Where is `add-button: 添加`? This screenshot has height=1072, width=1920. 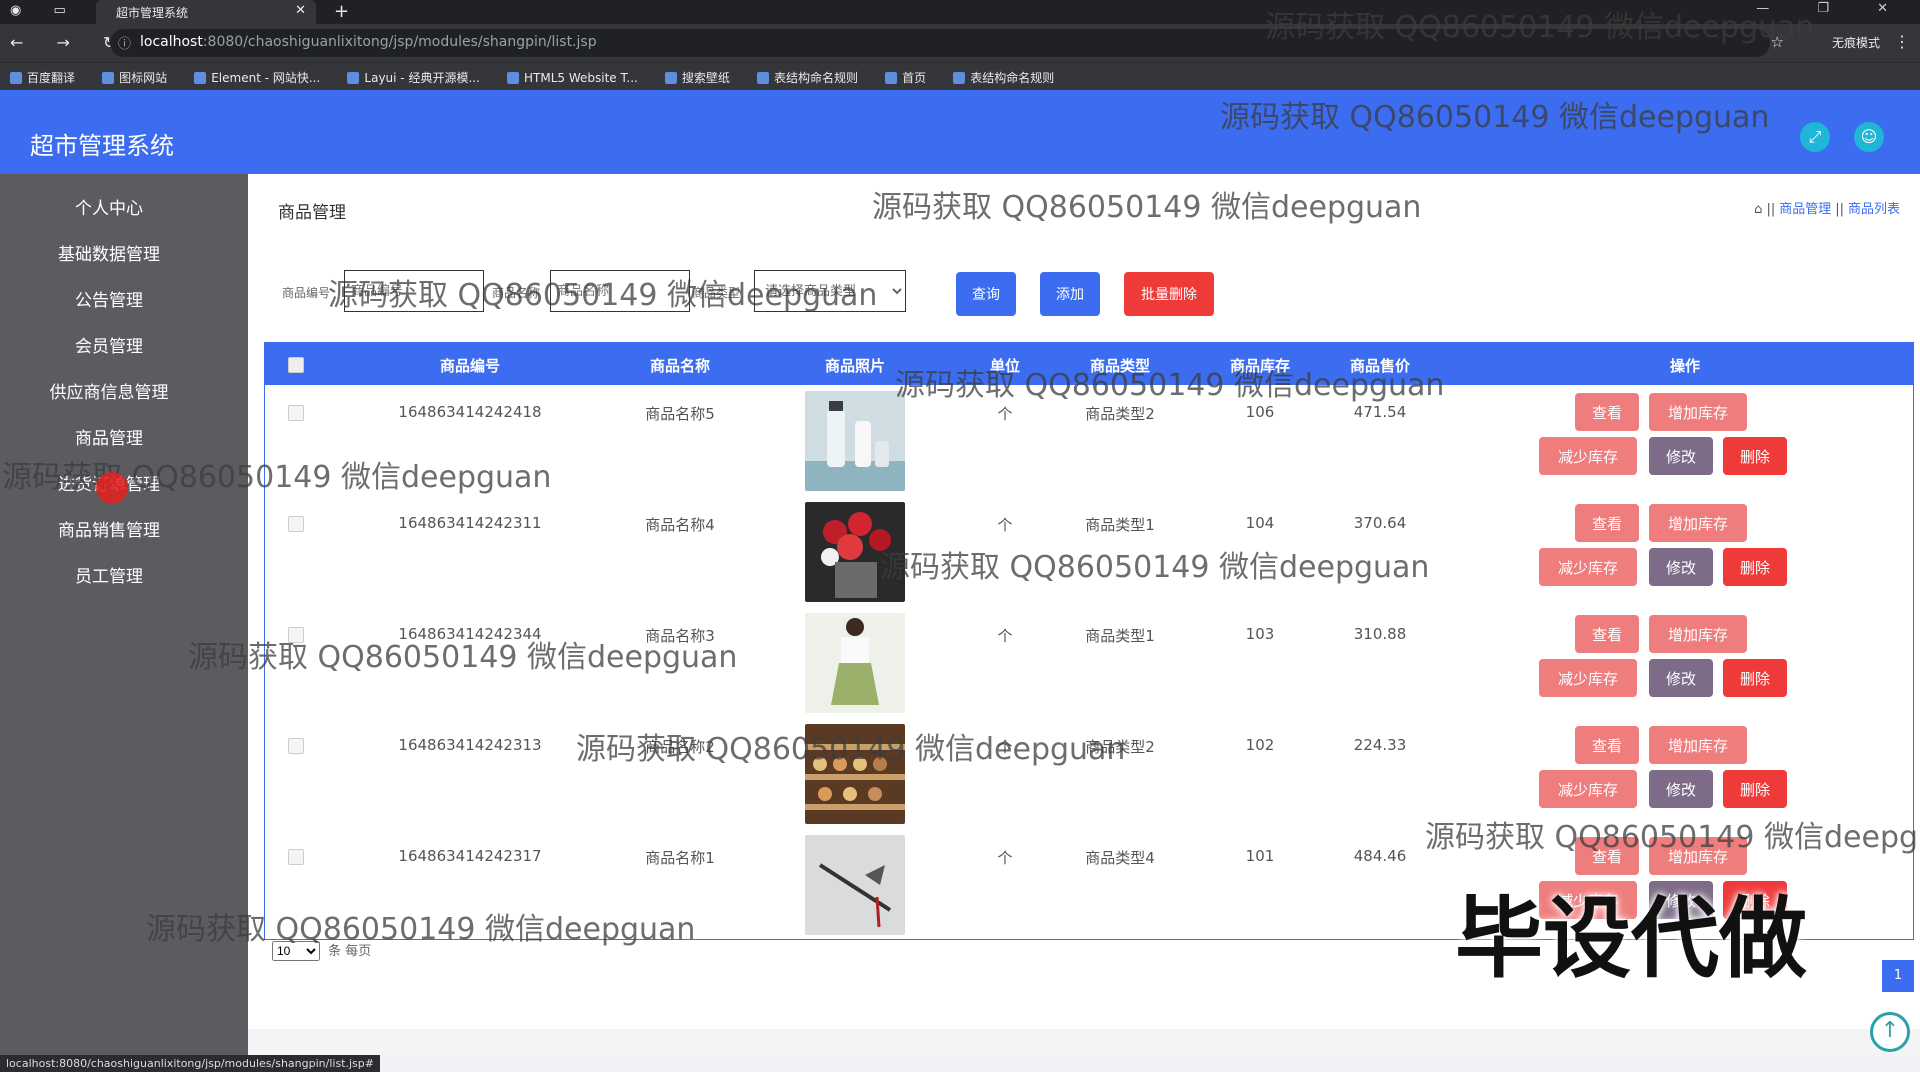
add-button: 添加 is located at coordinates (1070, 294).